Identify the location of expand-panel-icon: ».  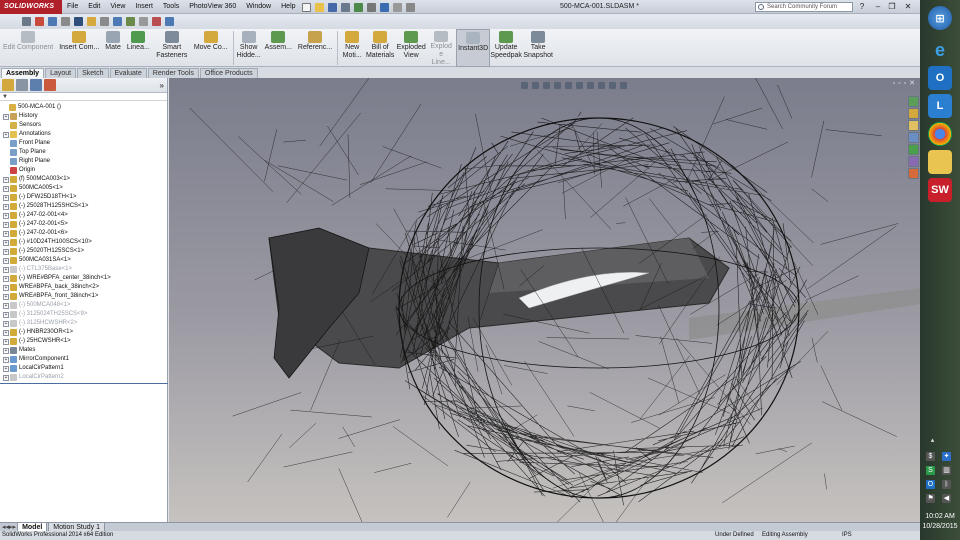
(162, 85).